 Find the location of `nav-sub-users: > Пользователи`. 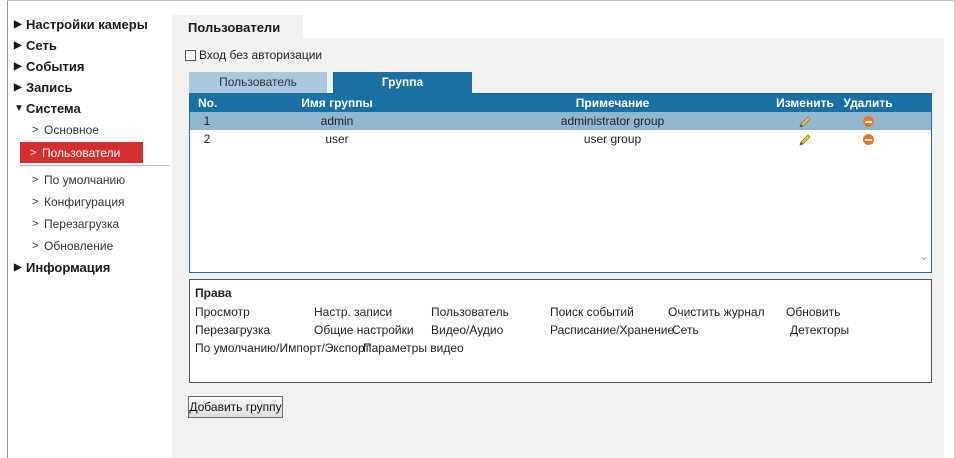

nav-sub-users: > Пользователи is located at coordinates (81, 153).